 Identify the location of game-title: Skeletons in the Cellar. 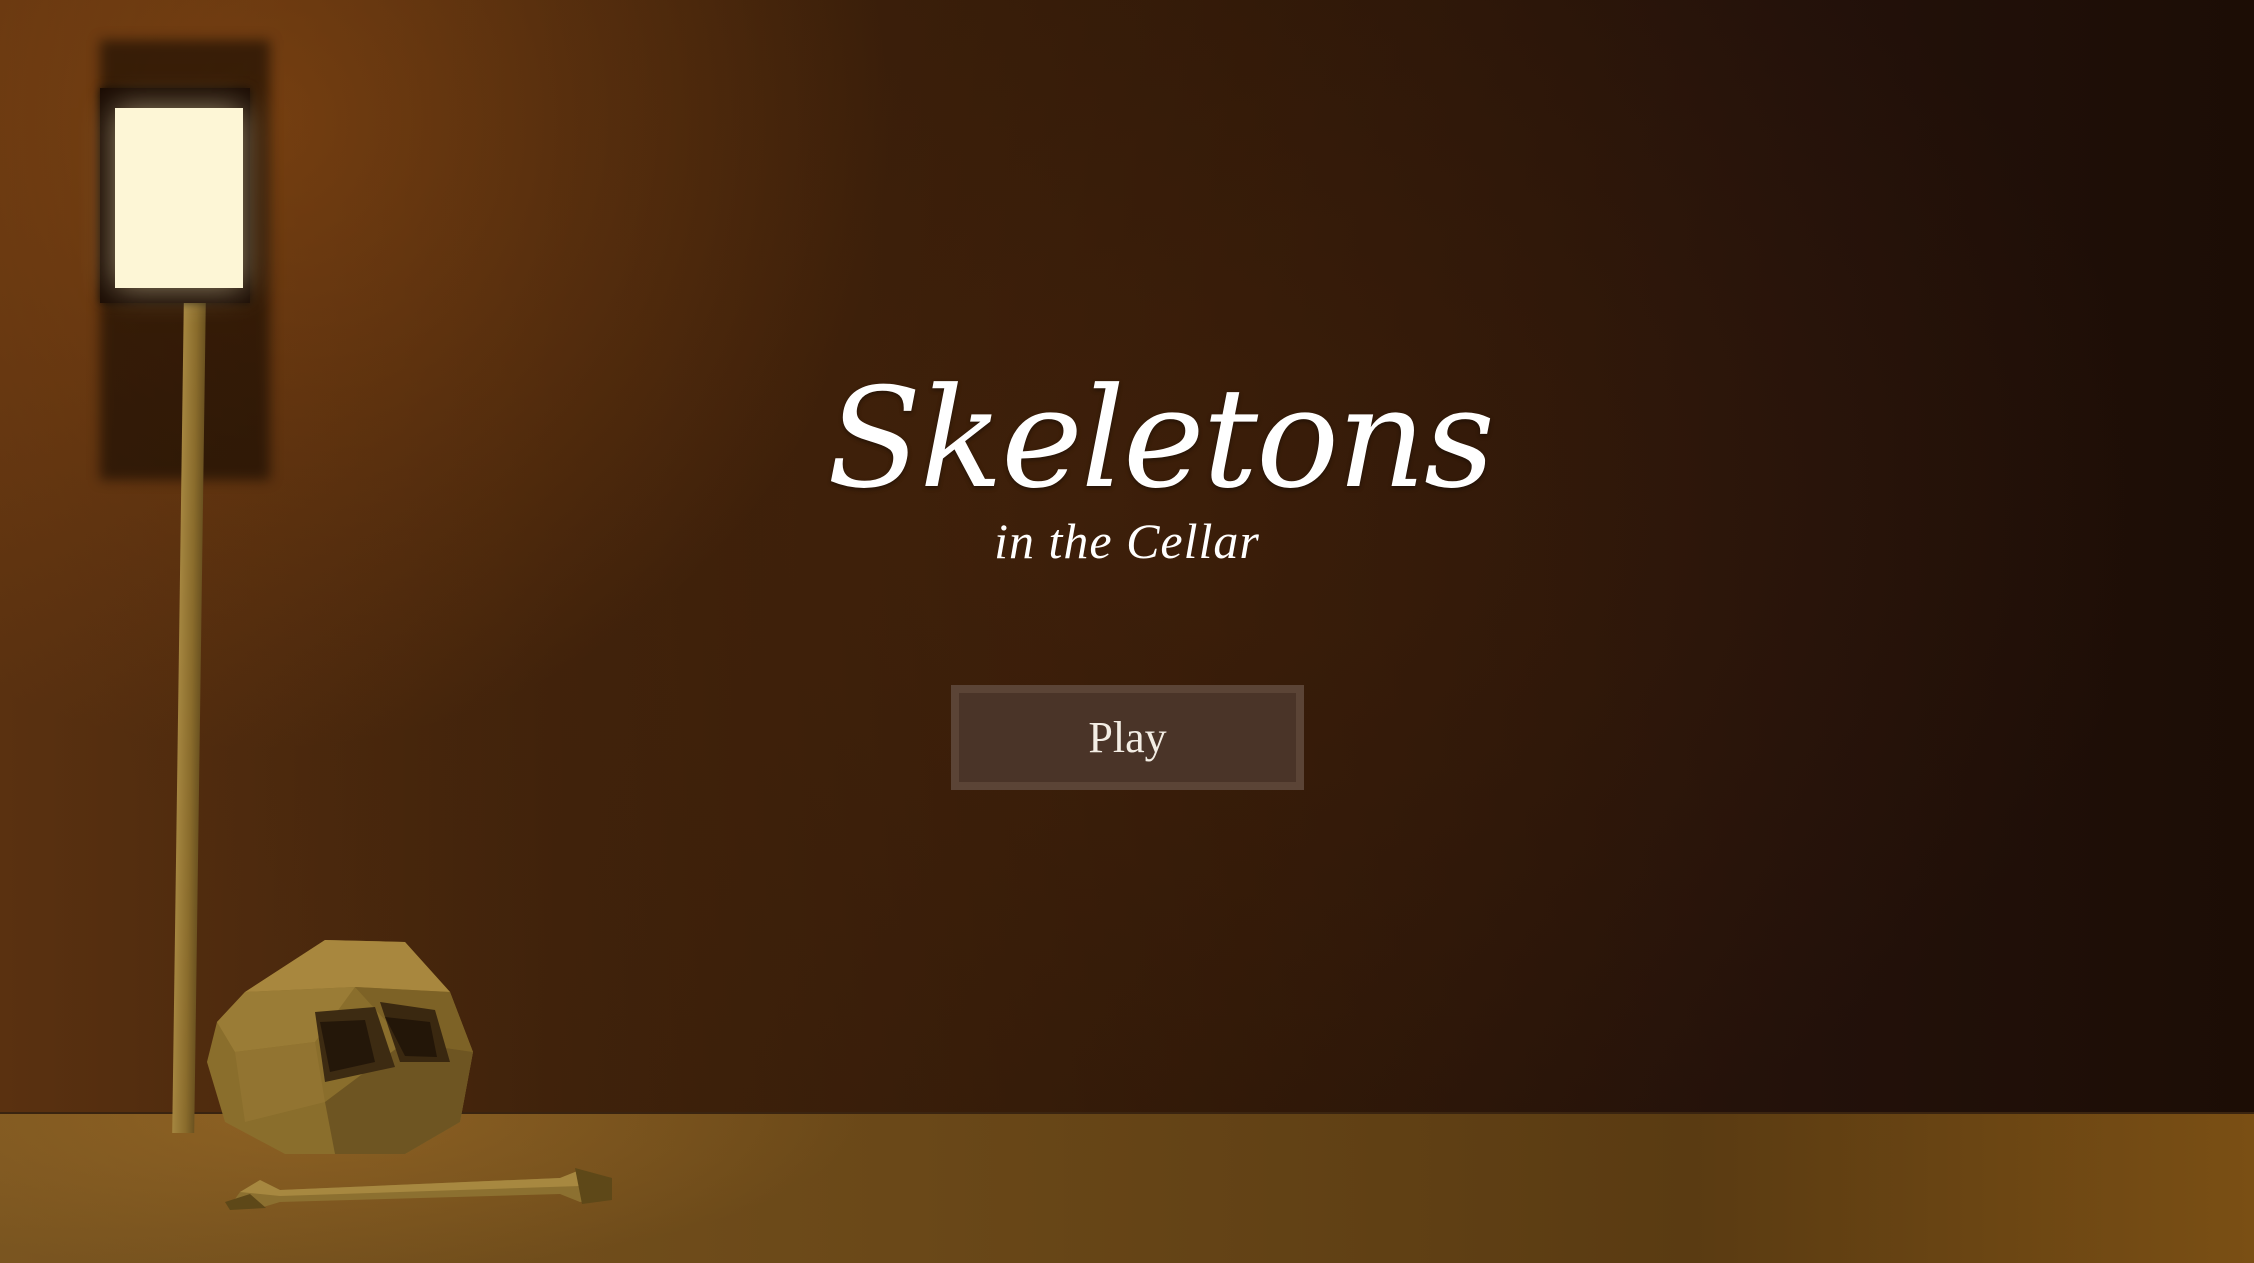
(1161, 463).